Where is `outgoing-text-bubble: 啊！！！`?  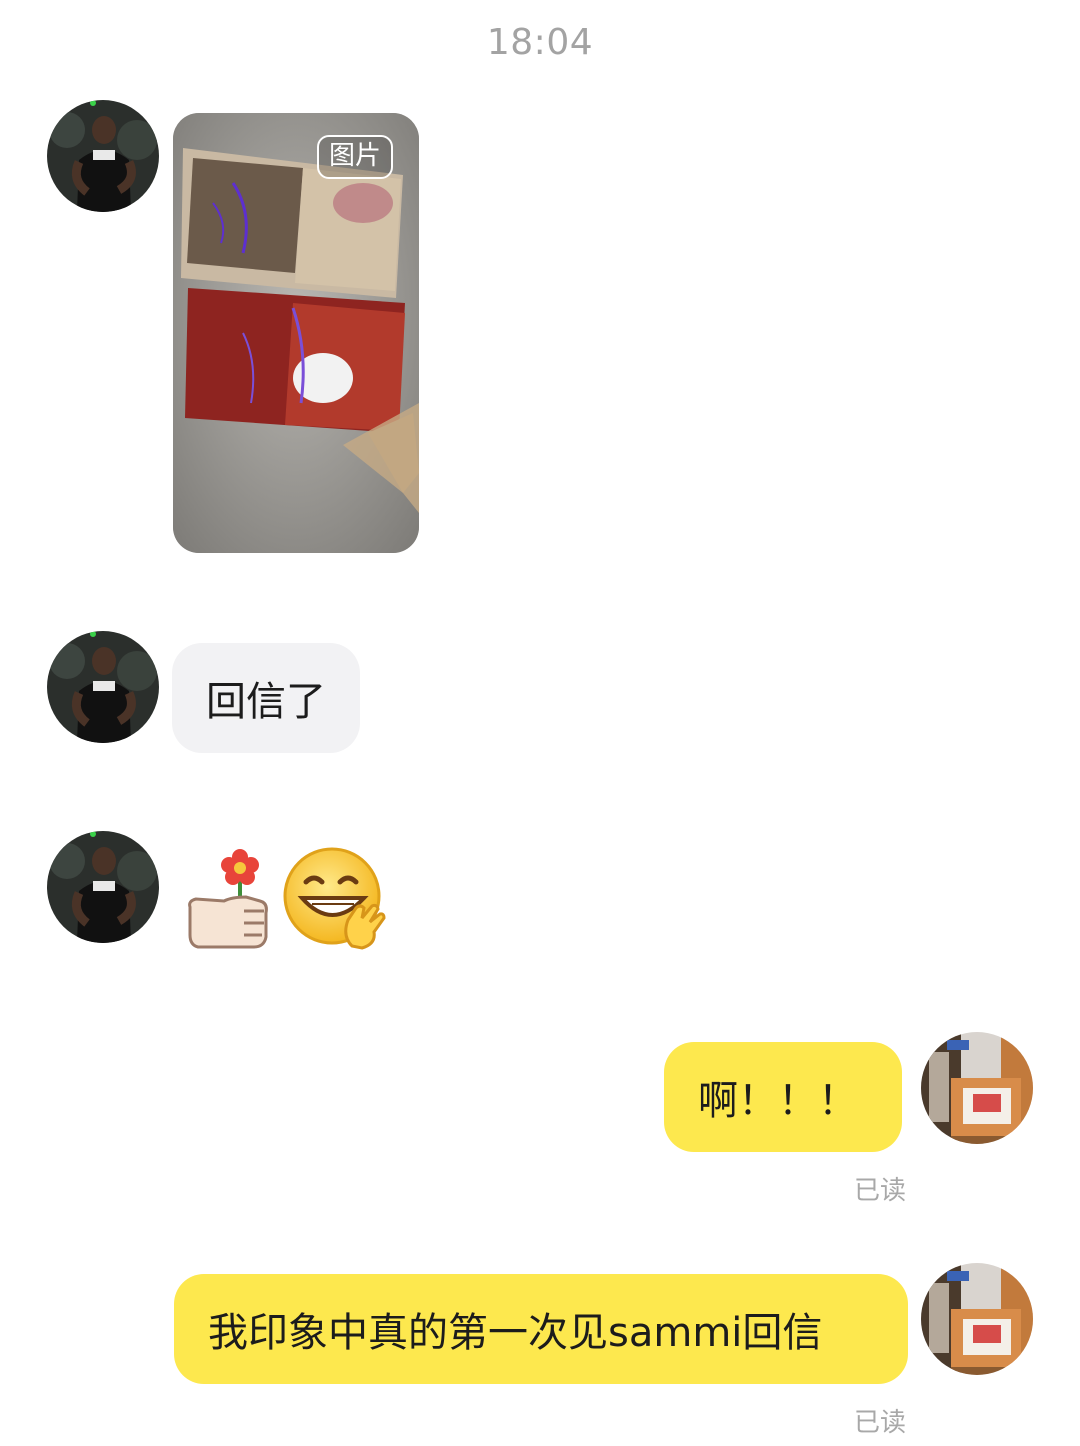
outgoing-text-bubble: 啊！！！ is located at coordinates (783, 1097).